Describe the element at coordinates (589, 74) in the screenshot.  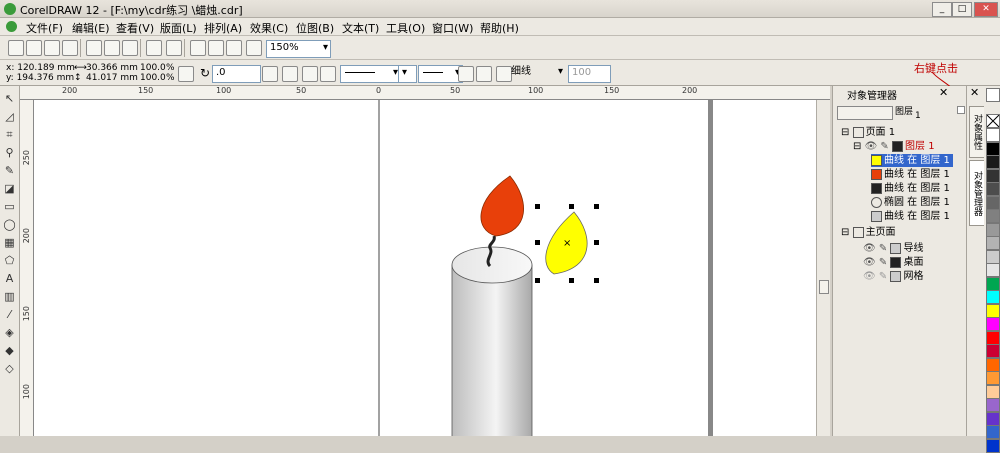
I see `text-wrap-value: 100` at that location.